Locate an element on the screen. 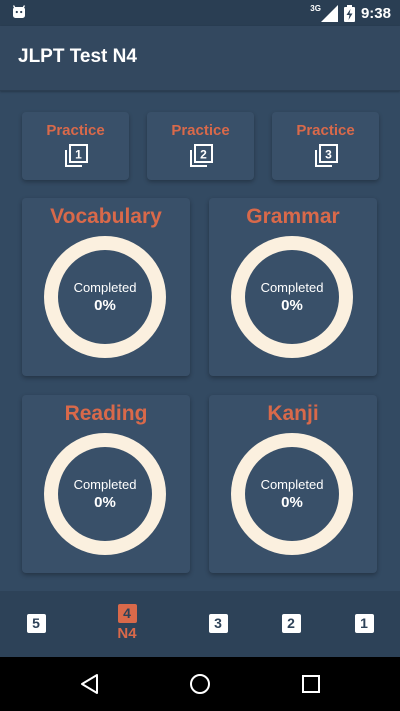 Image resolution: width=400 pixels, height=711 pixels. section-title: Reading is located at coordinates (106, 413).